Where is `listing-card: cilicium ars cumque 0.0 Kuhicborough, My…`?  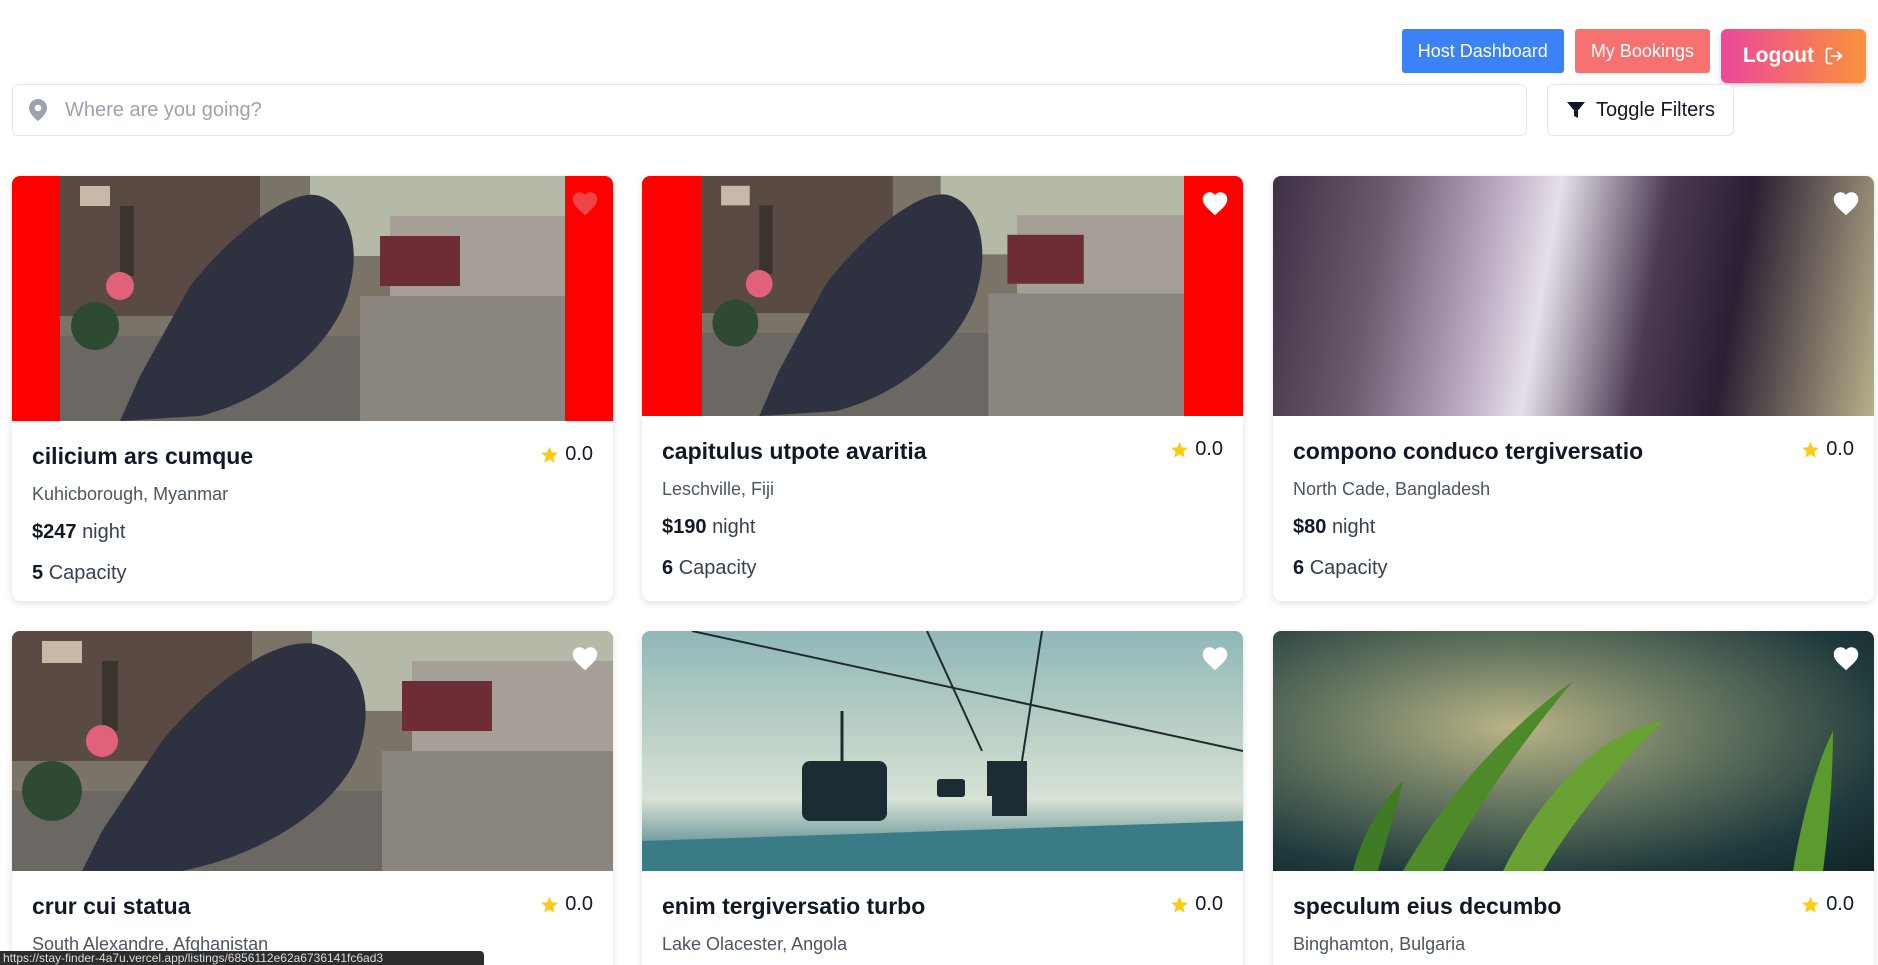
listing-card: cilicium ars cumque 0.0 Kuhicborough, My… is located at coordinates (312, 388).